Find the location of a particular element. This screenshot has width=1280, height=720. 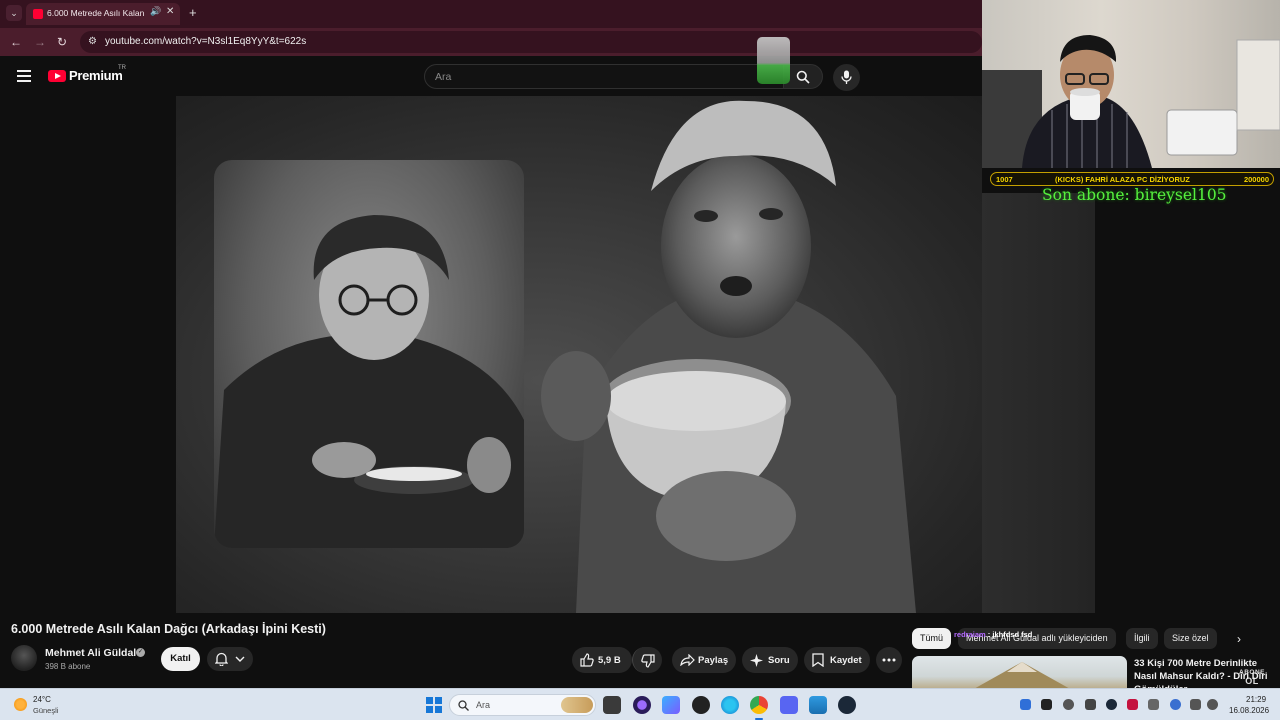

chip-related: İlgili is located at coordinates (1142, 638).